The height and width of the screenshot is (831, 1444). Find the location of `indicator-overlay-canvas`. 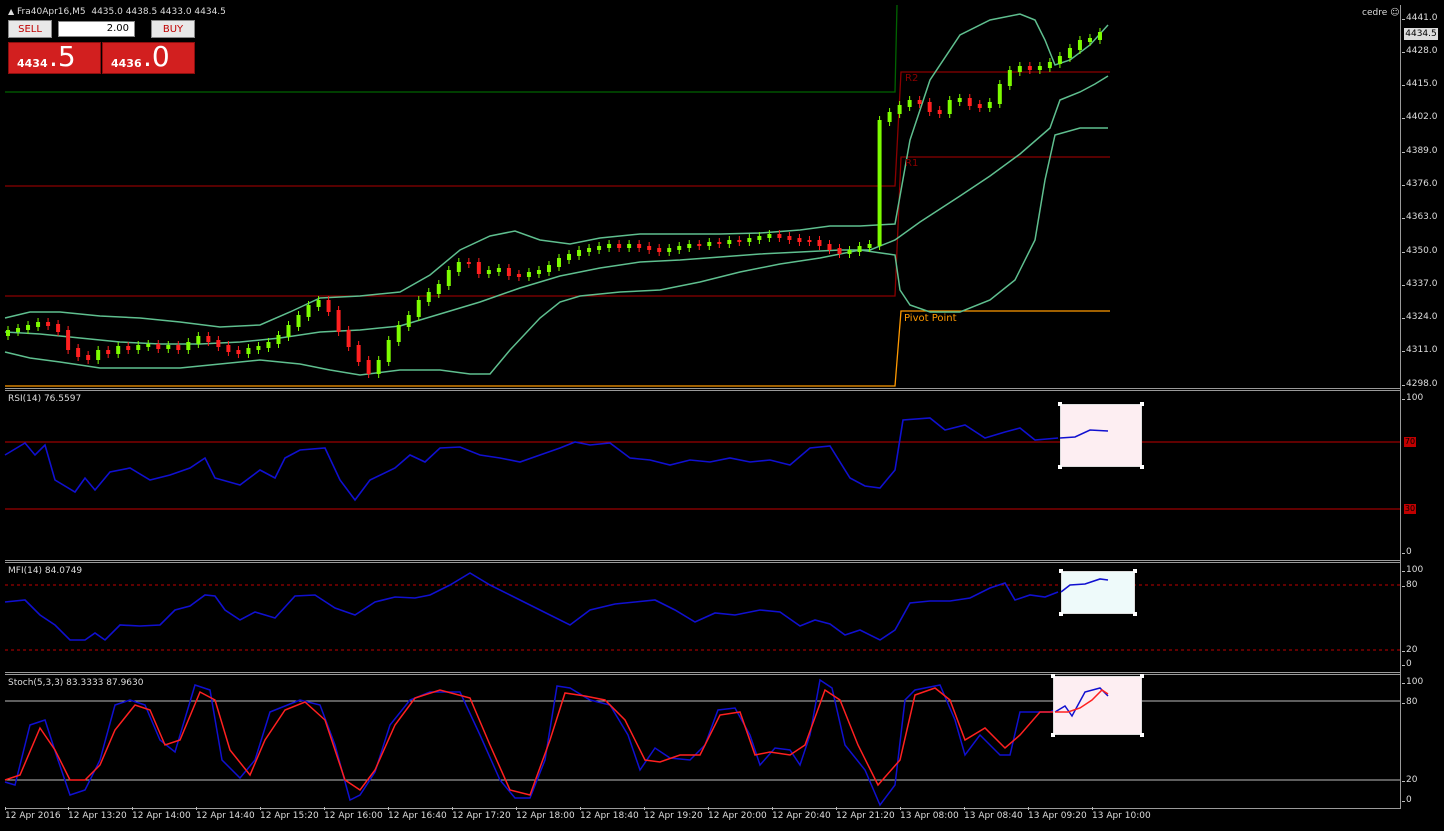

indicator-overlay-canvas is located at coordinates (1081, 573).